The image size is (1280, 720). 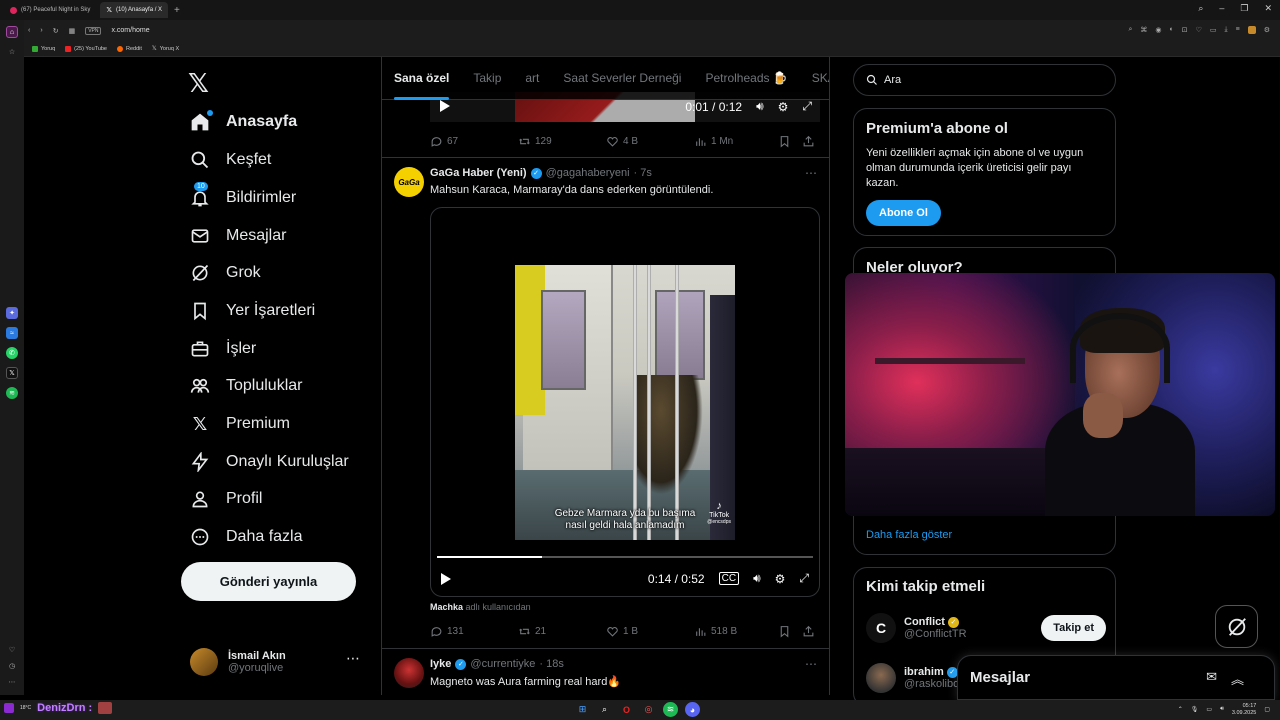 I want to click on nav-item-messages: Mesajlar, so click(x=238, y=236).